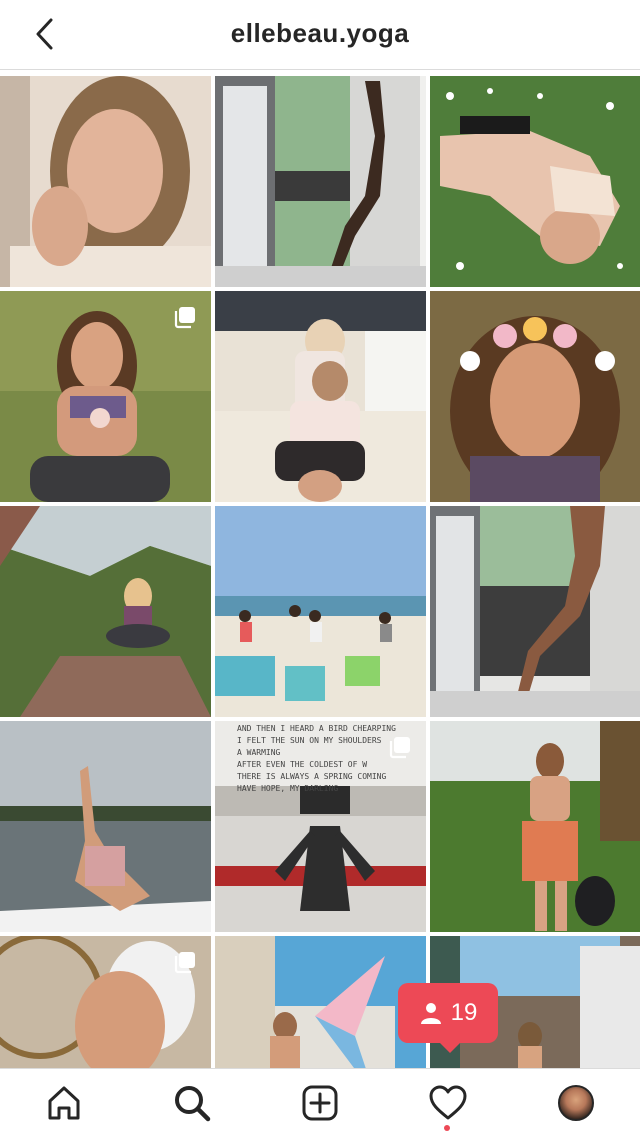  What do you see at coordinates (447, 1128) in the screenshot?
I see `activity-indicator-dot` at bounding box center [447, 1128].